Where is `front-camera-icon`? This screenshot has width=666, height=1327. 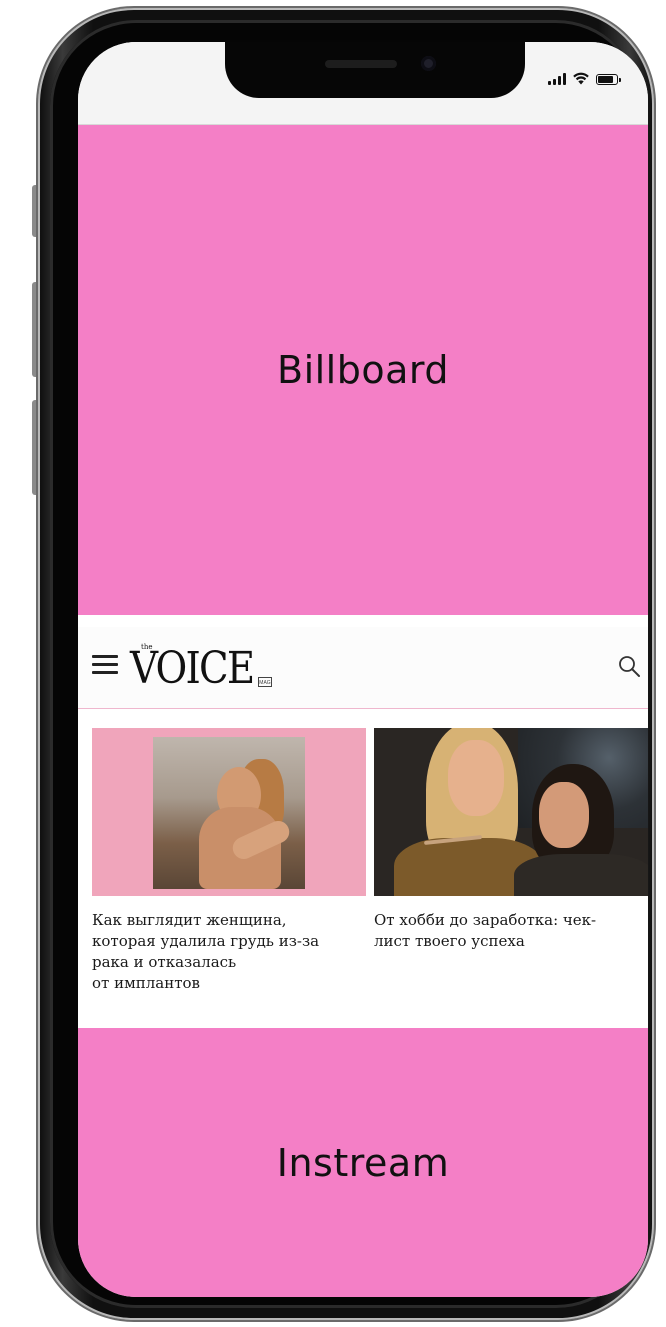 front-camera-icon is located at coordinates (428, 63).